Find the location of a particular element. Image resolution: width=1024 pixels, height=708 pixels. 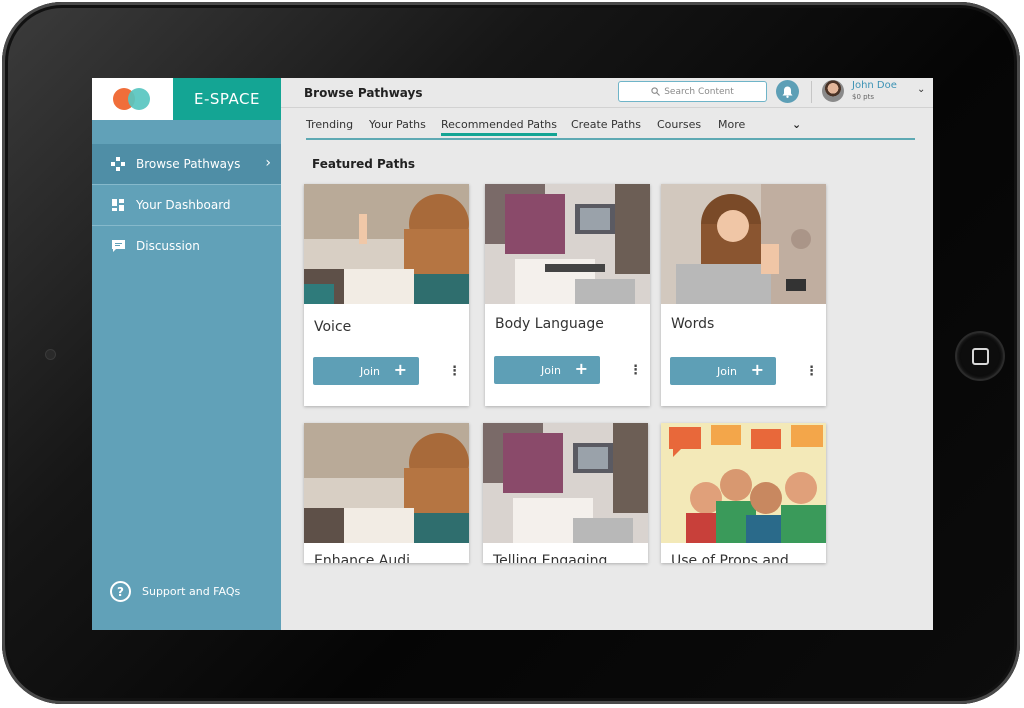

tab-more: More is located at coordinates (731, 124).